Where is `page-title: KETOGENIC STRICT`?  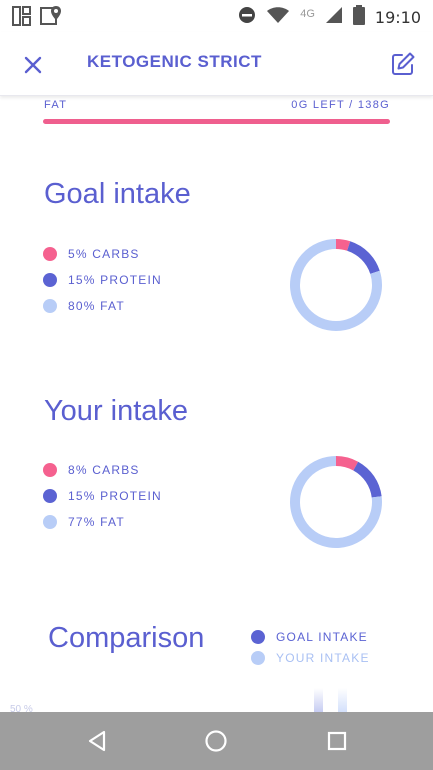 page-title: KETOGENIC STRICT is located at coordinates (174, 61).